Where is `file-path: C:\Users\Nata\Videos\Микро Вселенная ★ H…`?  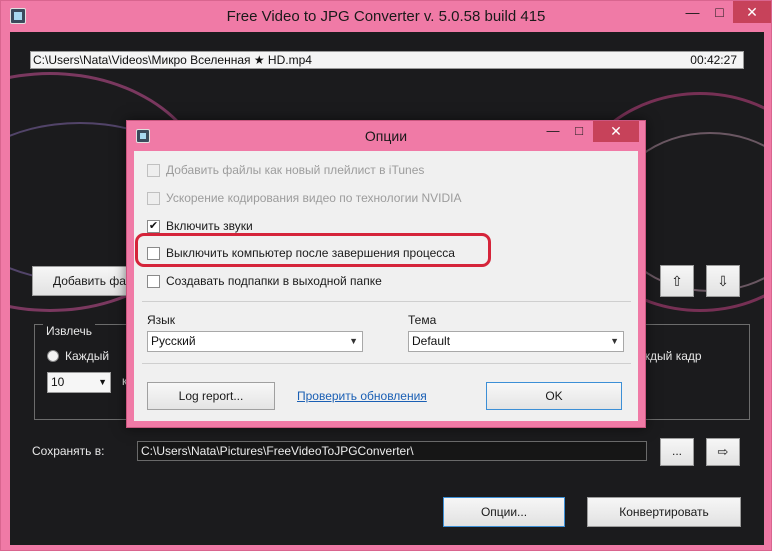 file-path: C:\Users\Nata\Videos\Микро Вселенная ★ H… is located at coordinates (172, 60).